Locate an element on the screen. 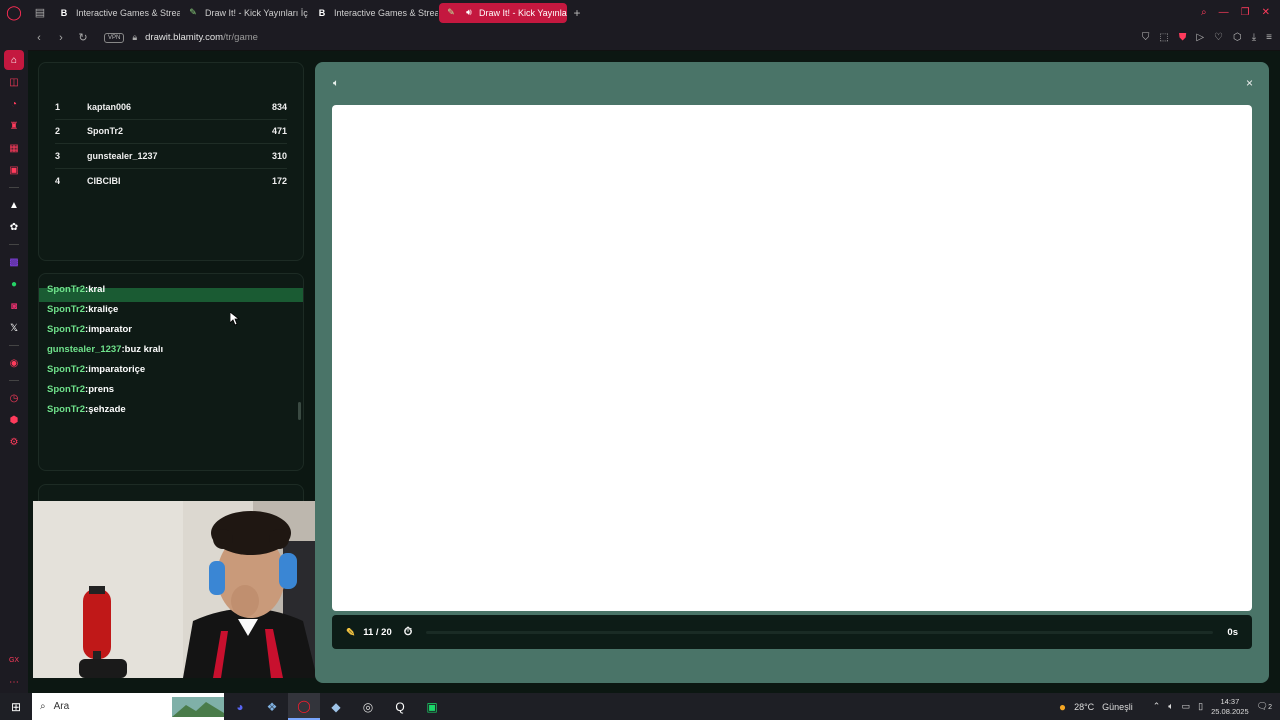  webcam-video is located at coordinates (175, 589).